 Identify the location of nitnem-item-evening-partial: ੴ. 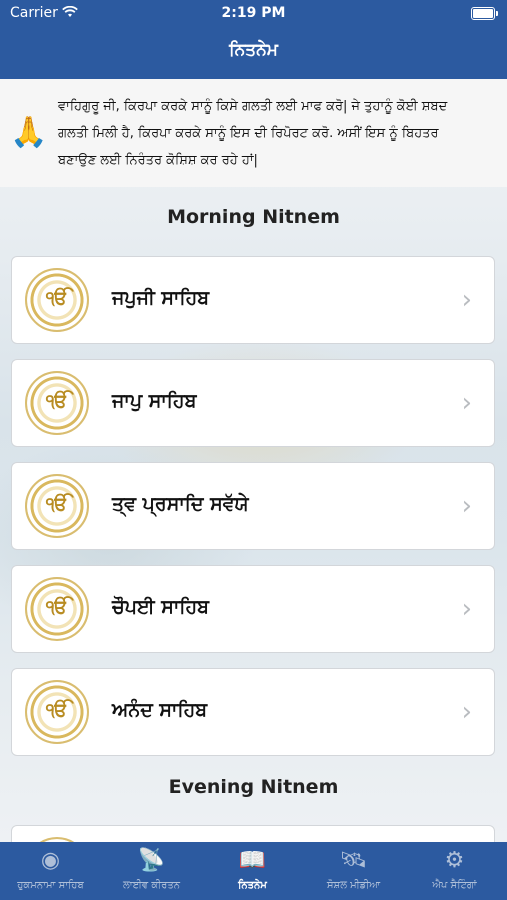
(253, 833).